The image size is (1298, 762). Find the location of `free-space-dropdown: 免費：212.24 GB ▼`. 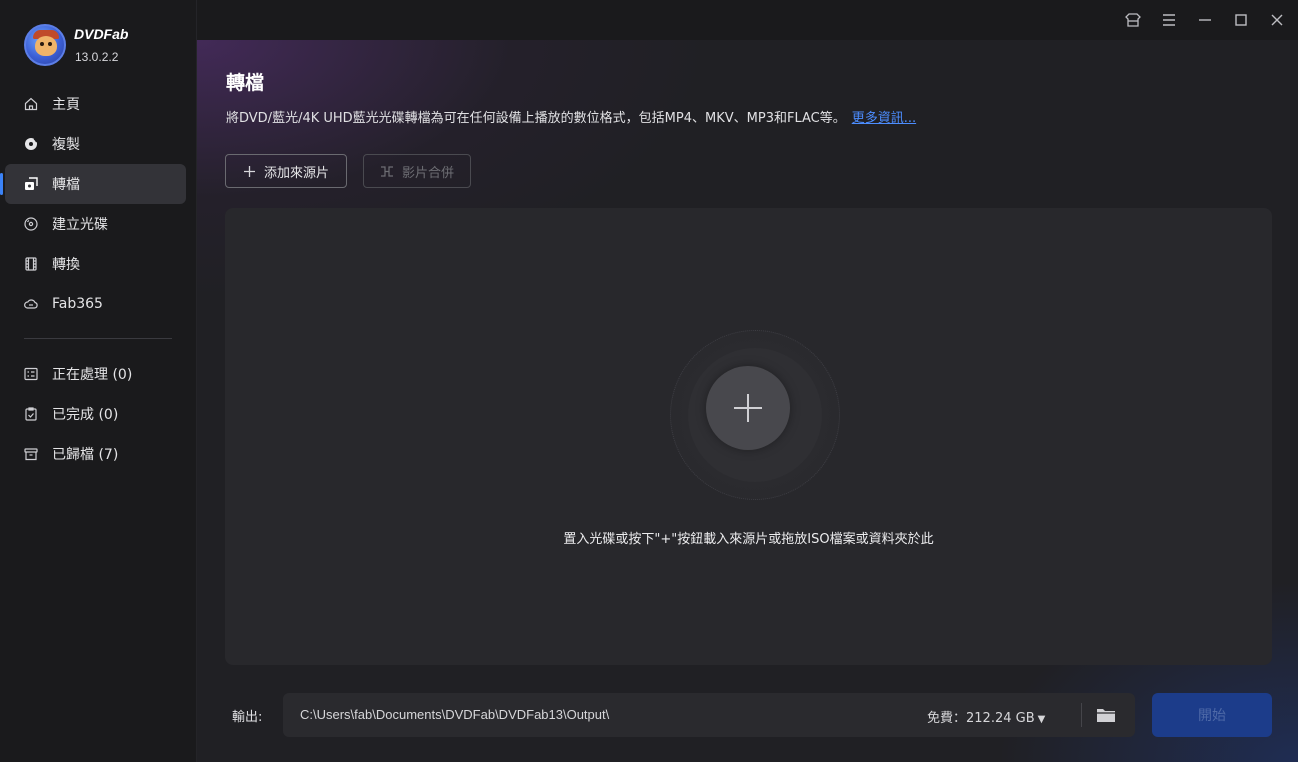

free-space-dropdown: 免費：212.24 GB ▼ is located at coordinates (986, 716).